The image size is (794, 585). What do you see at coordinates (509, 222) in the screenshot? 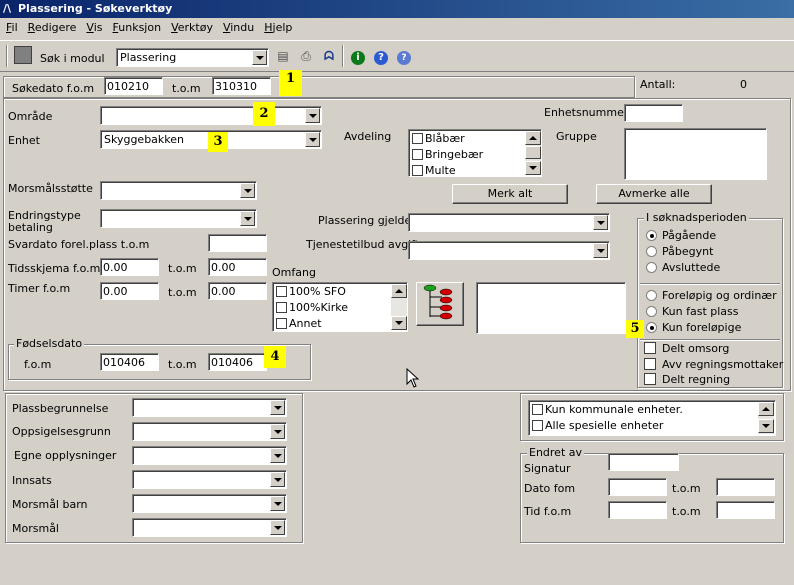
I see `plassering-gjelder-select` at bounding box center [509, 222].